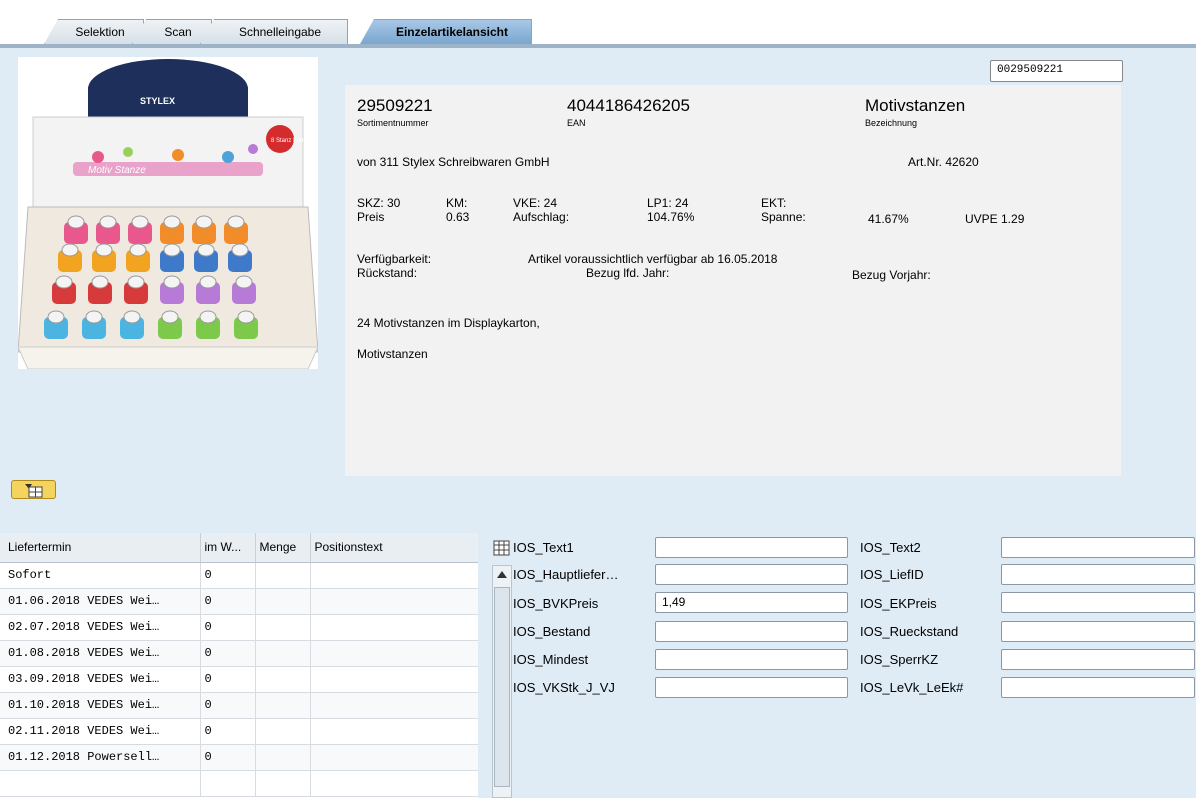  I want to click on field-ios-liefid, so click(1098, 574).